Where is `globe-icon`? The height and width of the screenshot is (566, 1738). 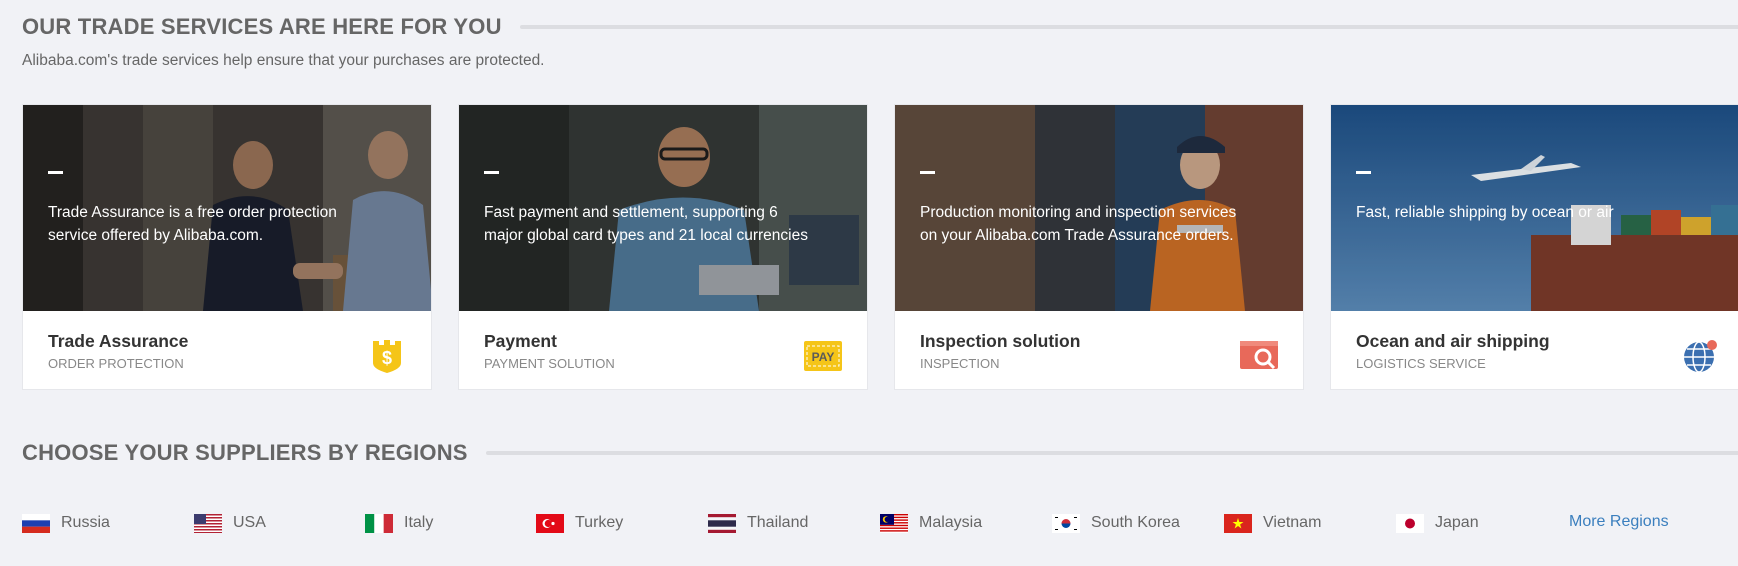 globe-icon is located at coordinates (1701, 355).